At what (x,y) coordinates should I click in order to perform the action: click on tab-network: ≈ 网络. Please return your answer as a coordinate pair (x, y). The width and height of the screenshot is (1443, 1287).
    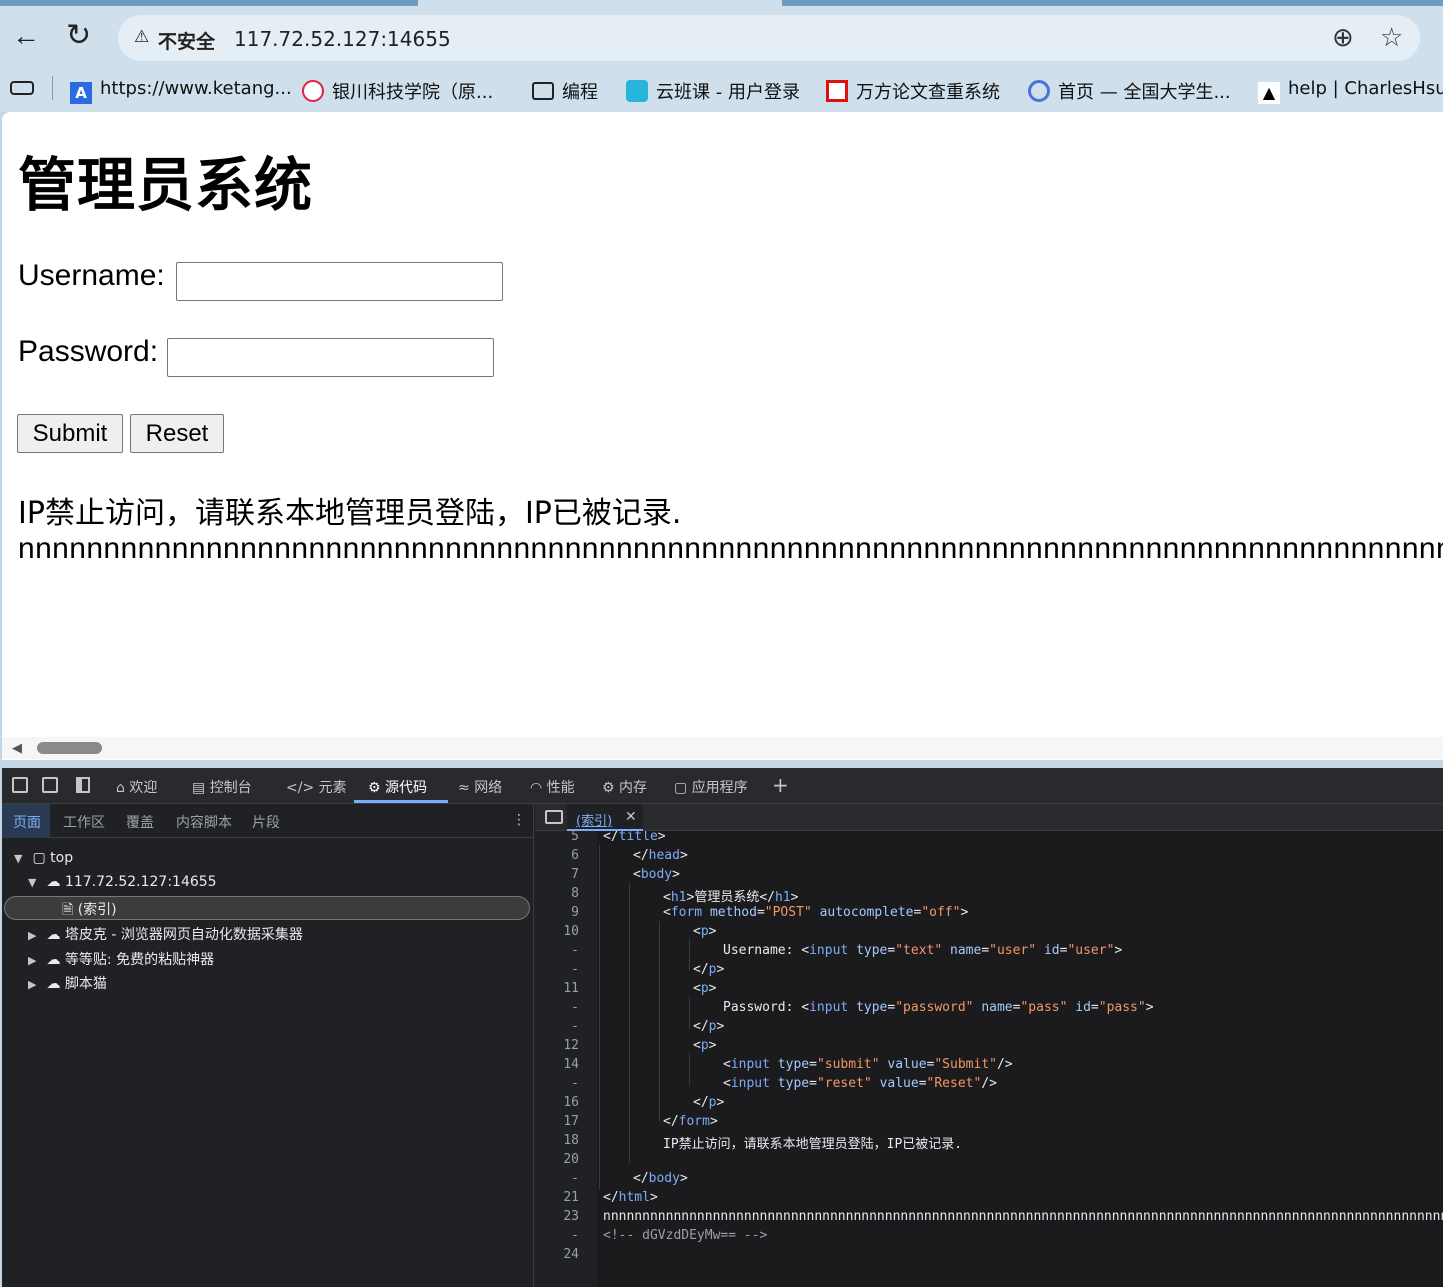
    Looking at the image, I should click on (480, 787).